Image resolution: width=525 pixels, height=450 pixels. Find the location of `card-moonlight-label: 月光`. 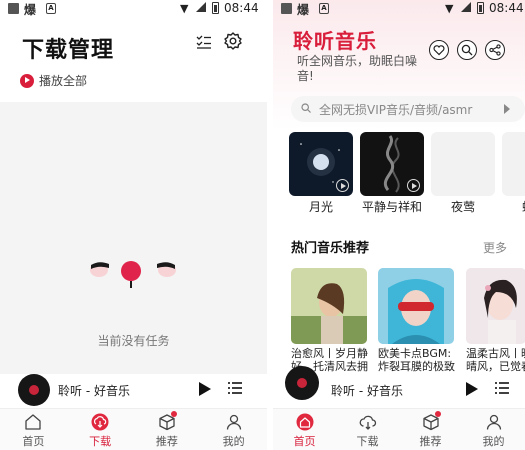

card-moonlight-label: 月光 is located at coordinates (320, 207).